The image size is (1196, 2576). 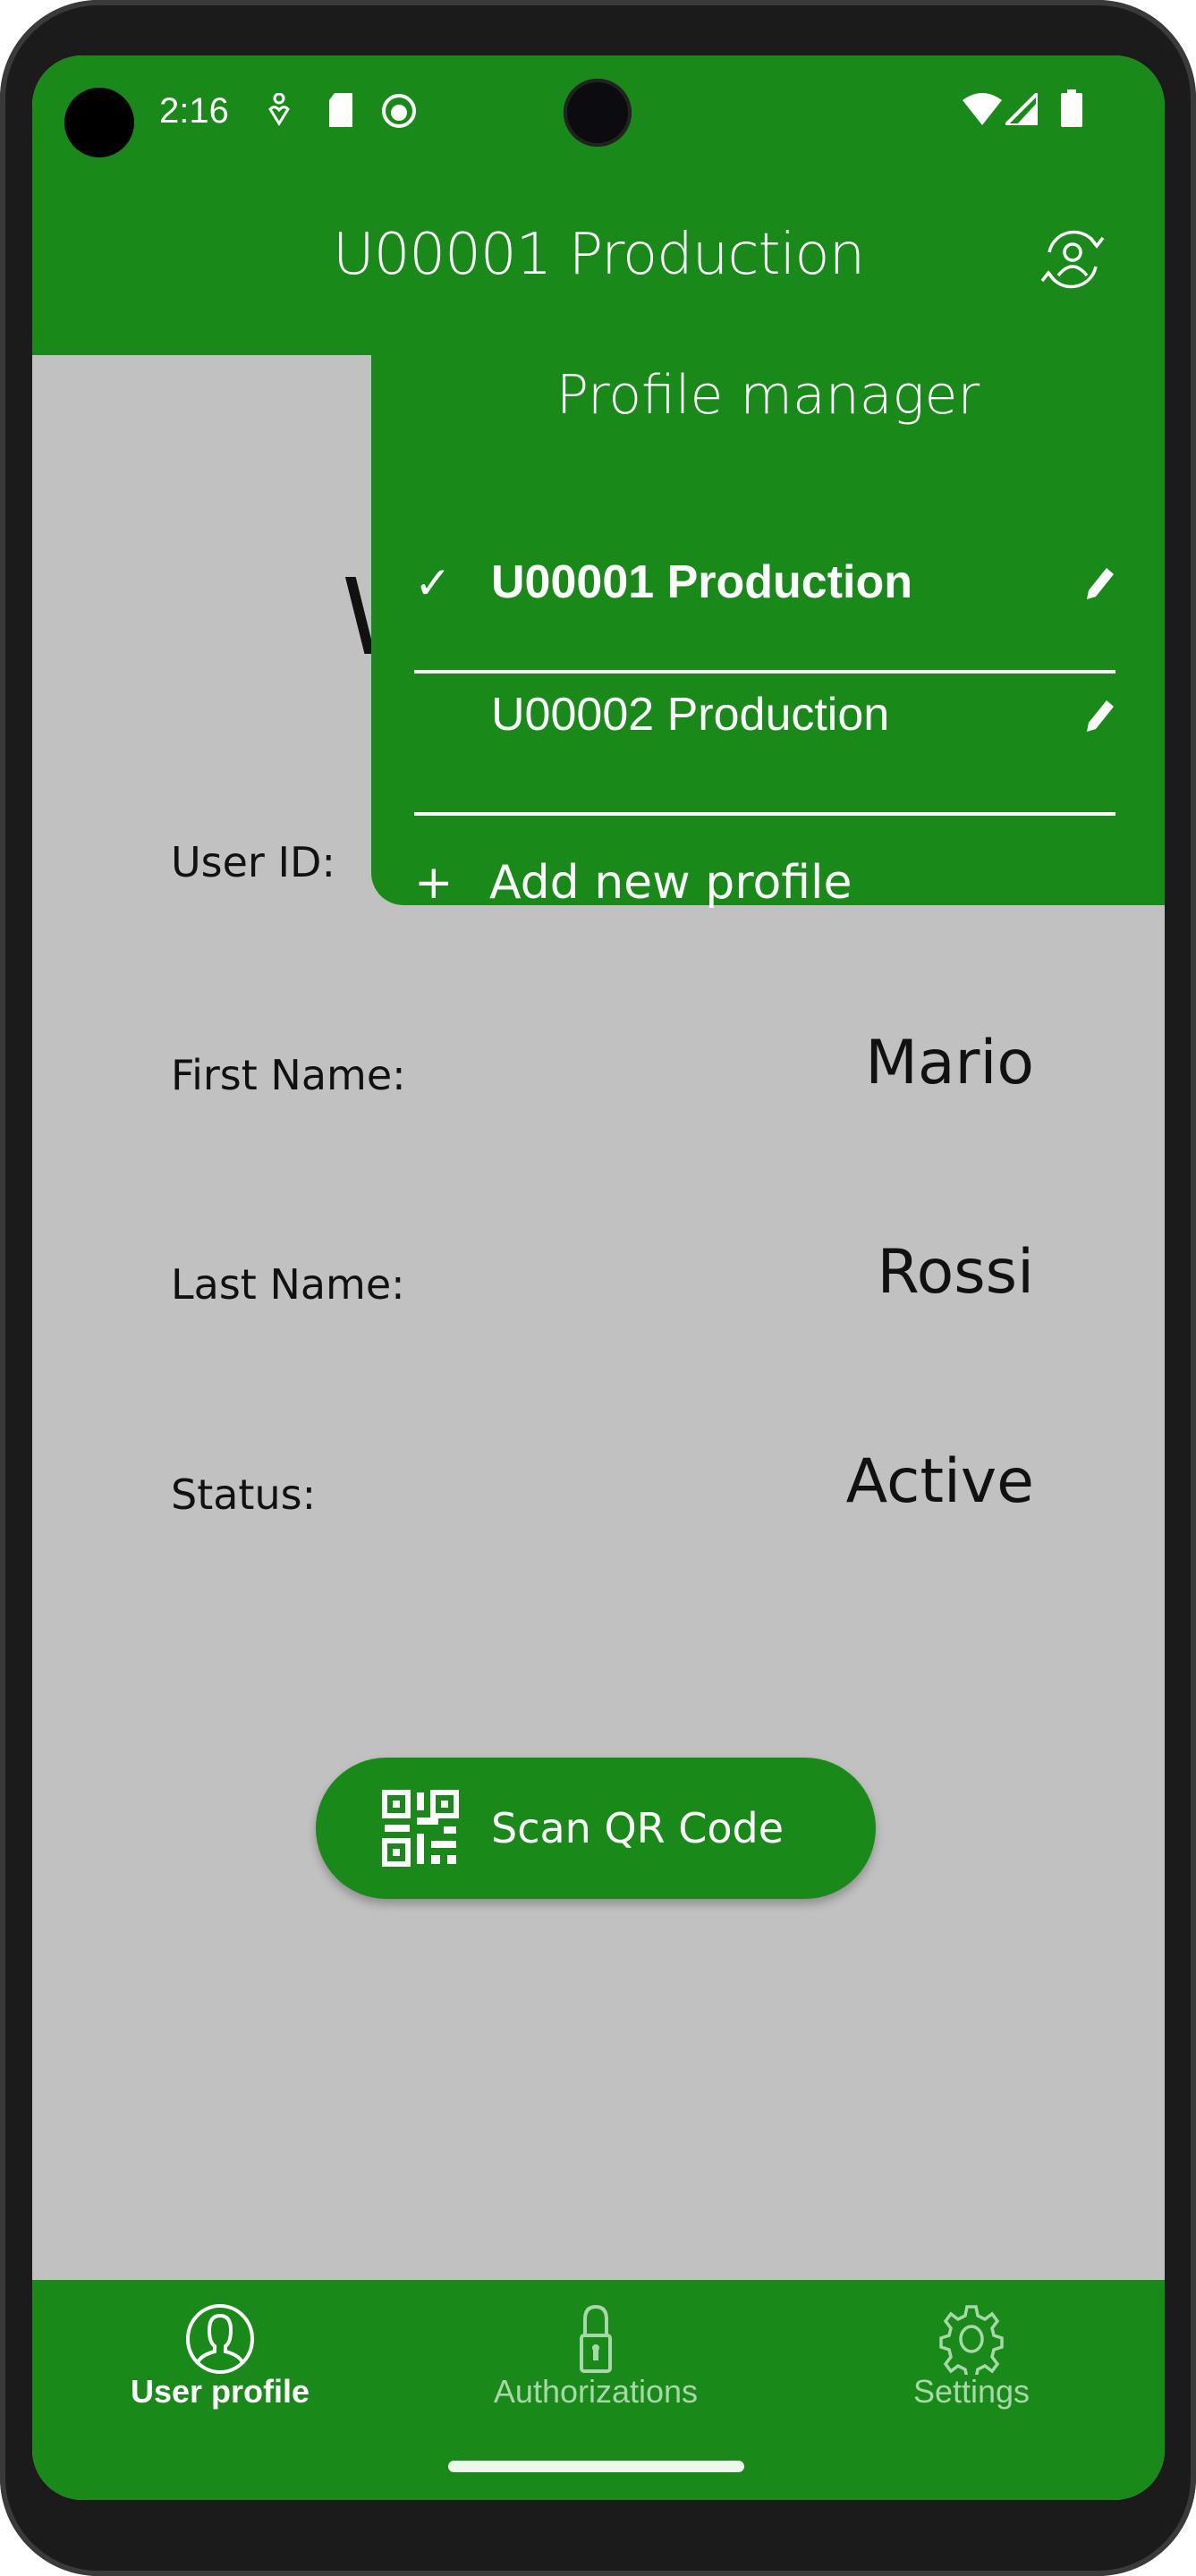 I want to click on status-label: Status:, so click(x=244, y=1494).